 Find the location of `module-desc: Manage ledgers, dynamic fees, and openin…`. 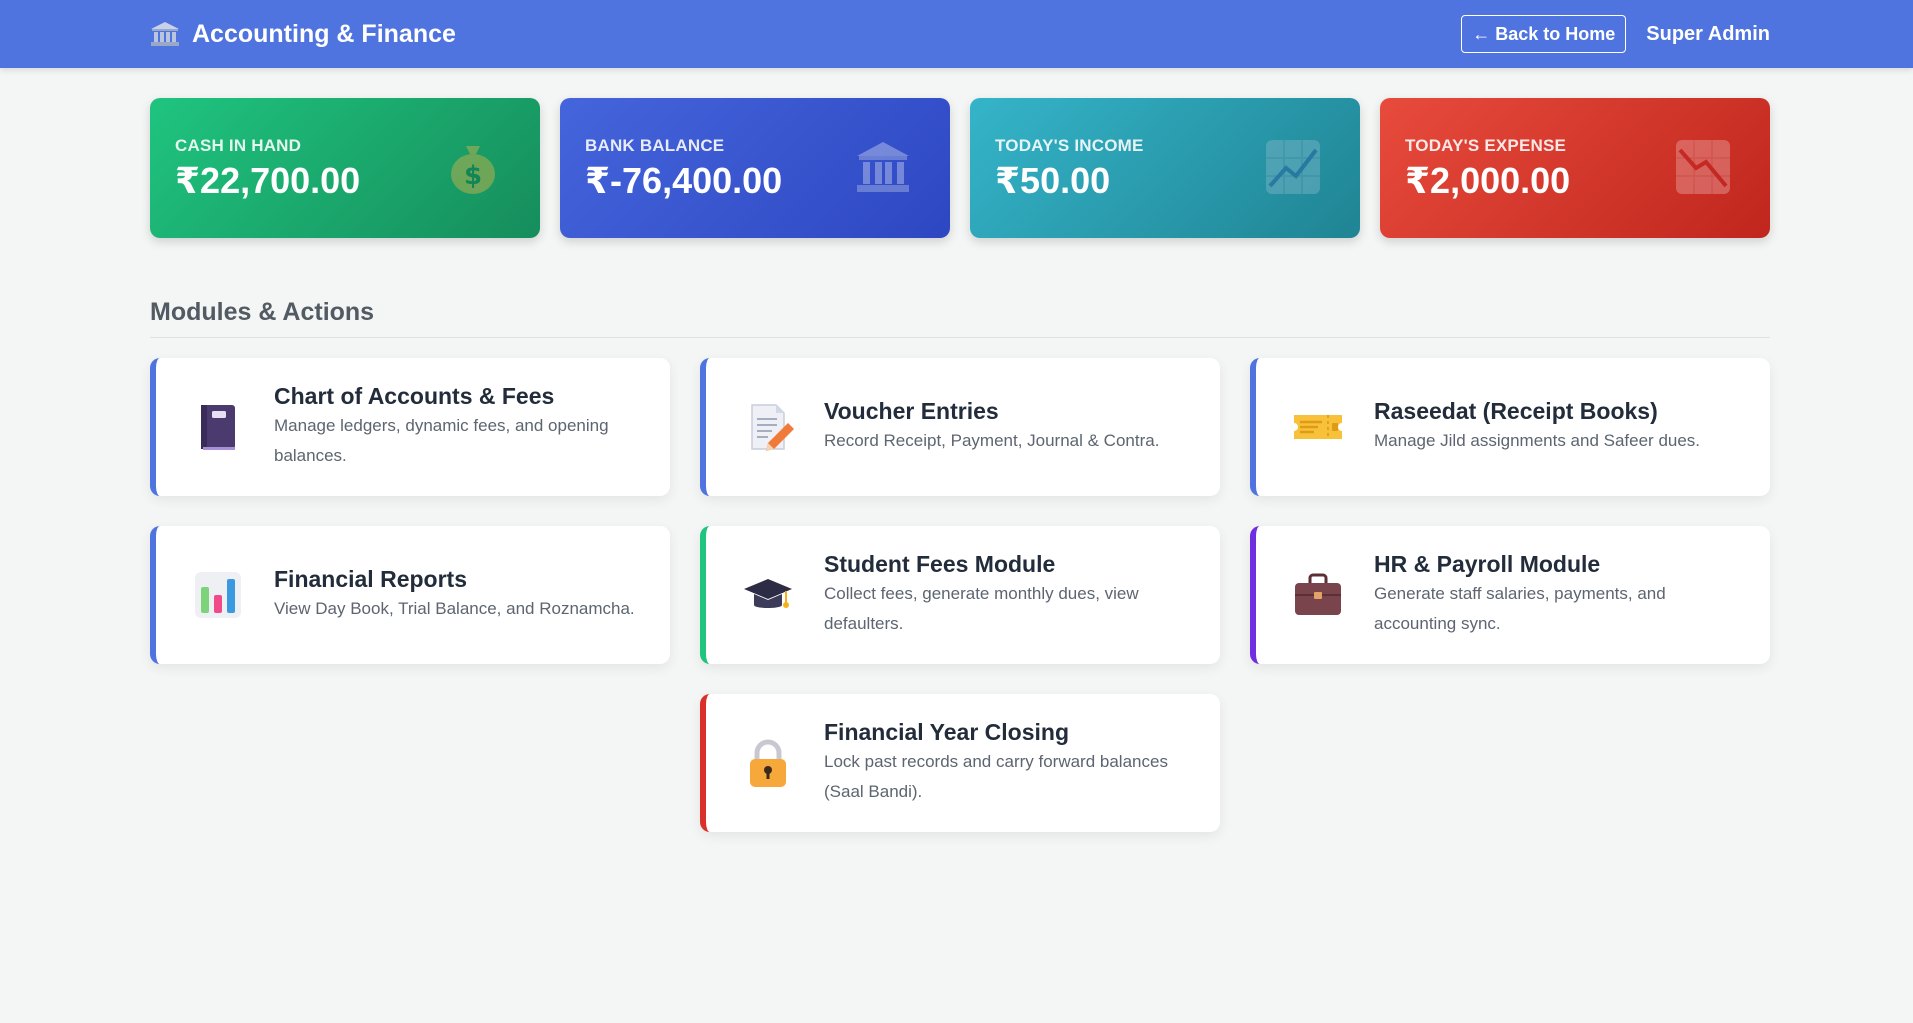

module-desc: Manage ledgers, dynamic fees, and openin… is located at coordinates (441, 440).